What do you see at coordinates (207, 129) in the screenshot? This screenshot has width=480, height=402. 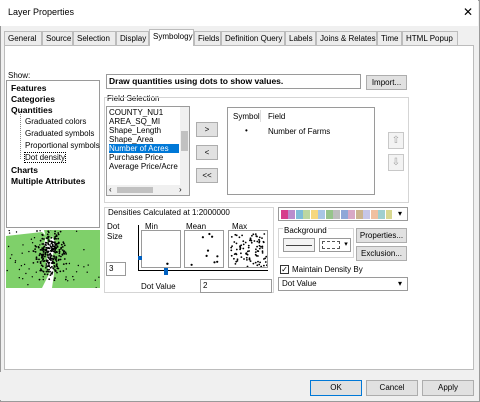 I see `add-field-button: >` at bounding box center [207, 129].